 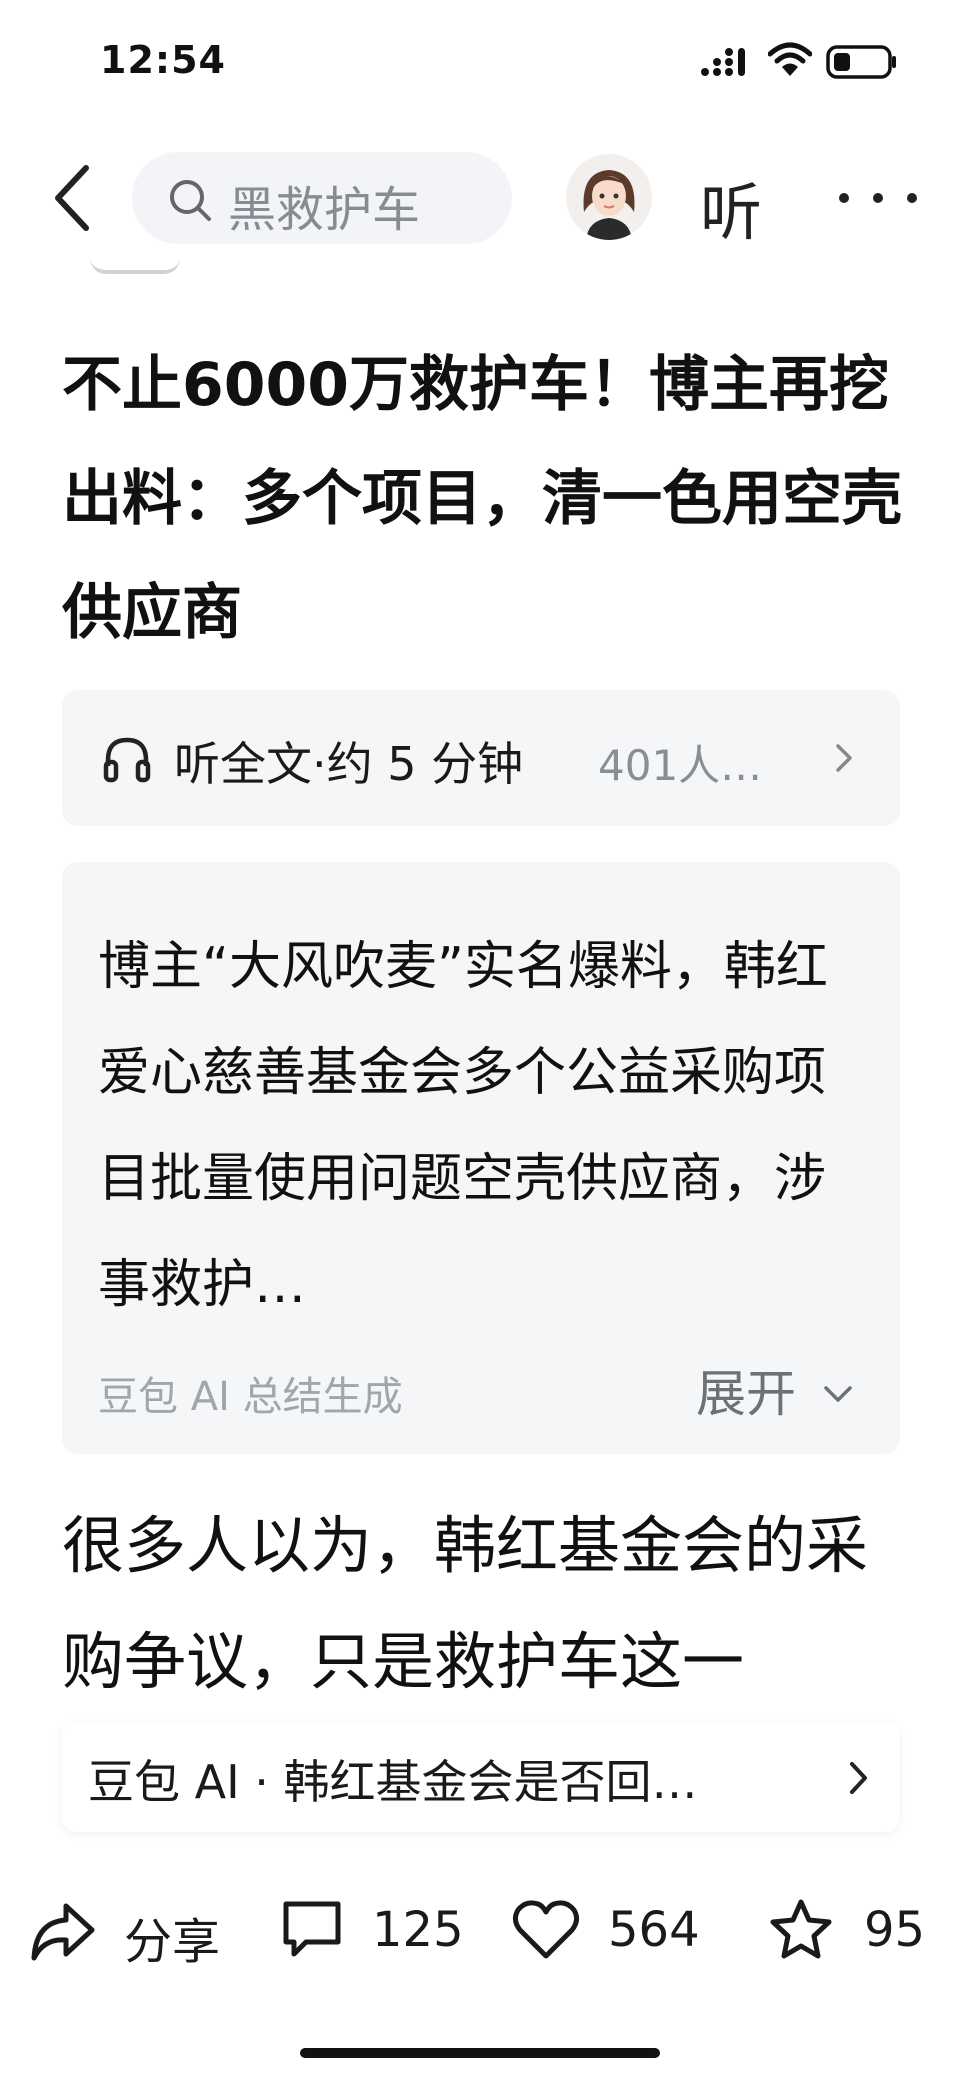 I want to click on expand-button: 展开, so click(x=746, y=1390).